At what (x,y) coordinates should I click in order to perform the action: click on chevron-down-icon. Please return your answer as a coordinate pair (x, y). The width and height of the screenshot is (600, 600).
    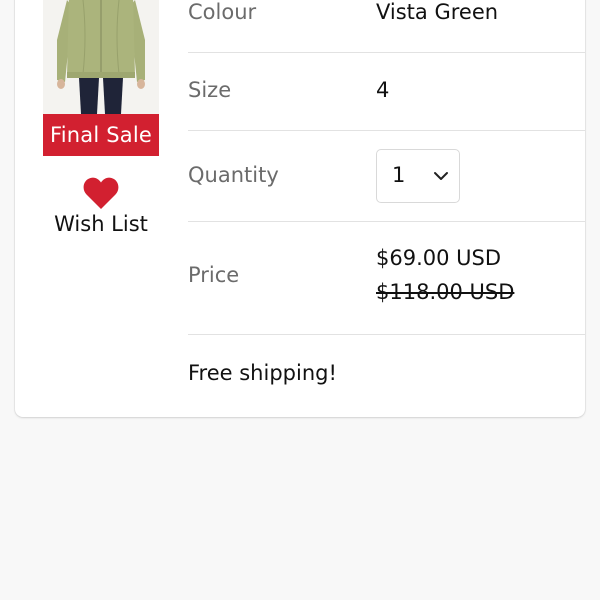
    Looking at the image, I should click on (441, 176).